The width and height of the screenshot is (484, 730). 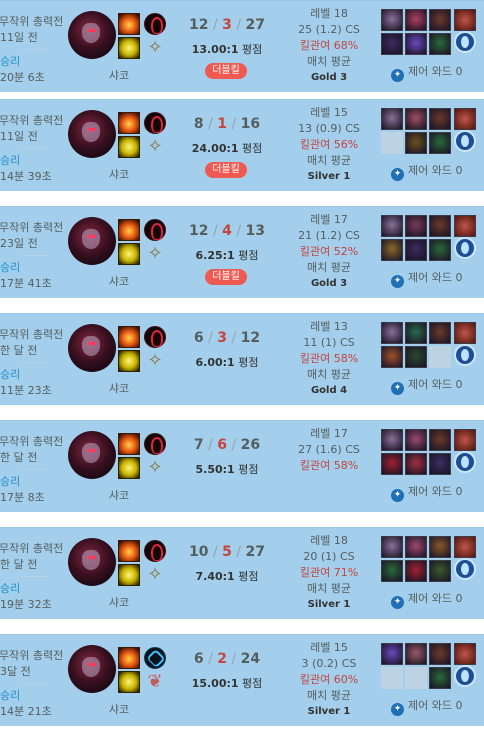 What do you see at coordinates (34, 49) in the screenshot?
I see `divider` at bounding box center [34, 49].